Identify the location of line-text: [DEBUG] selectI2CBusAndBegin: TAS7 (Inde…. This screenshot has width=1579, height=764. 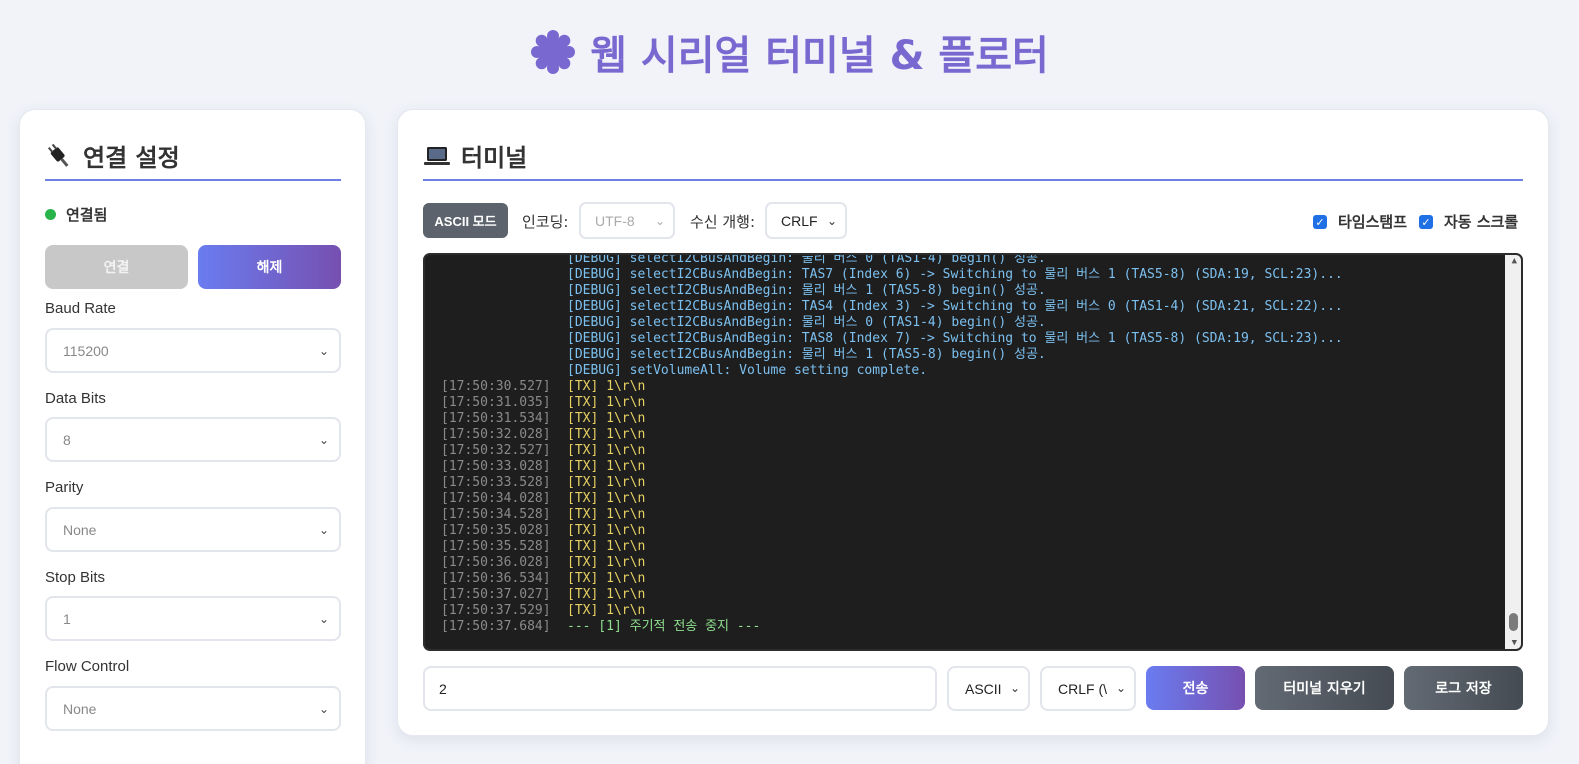
(955, 274).